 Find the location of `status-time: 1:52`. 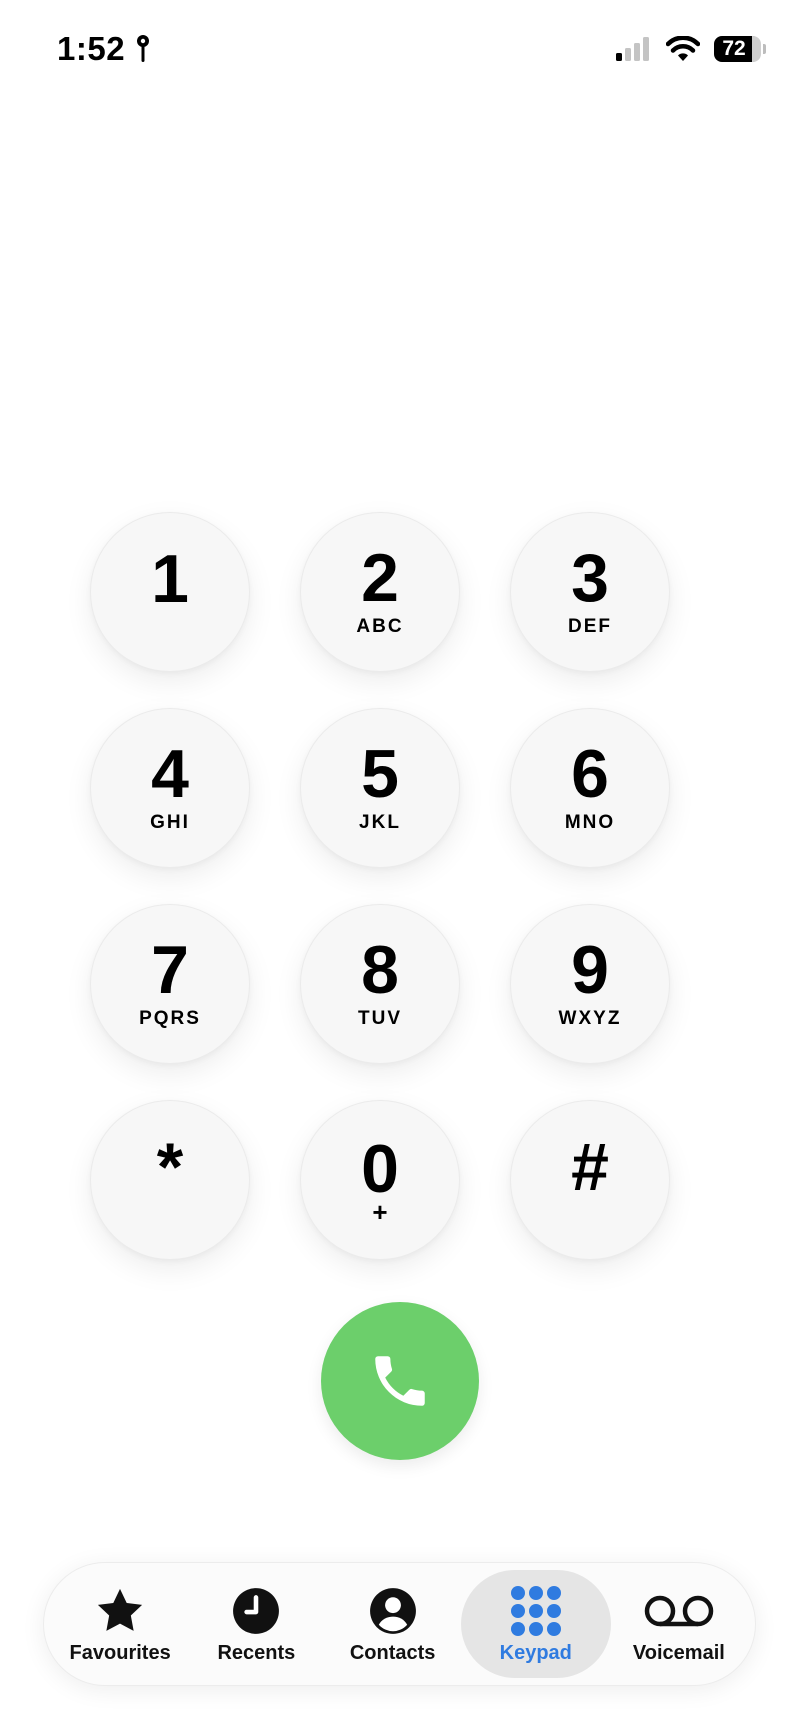

status-time: 1:52 is located at coordinates (91, 48).